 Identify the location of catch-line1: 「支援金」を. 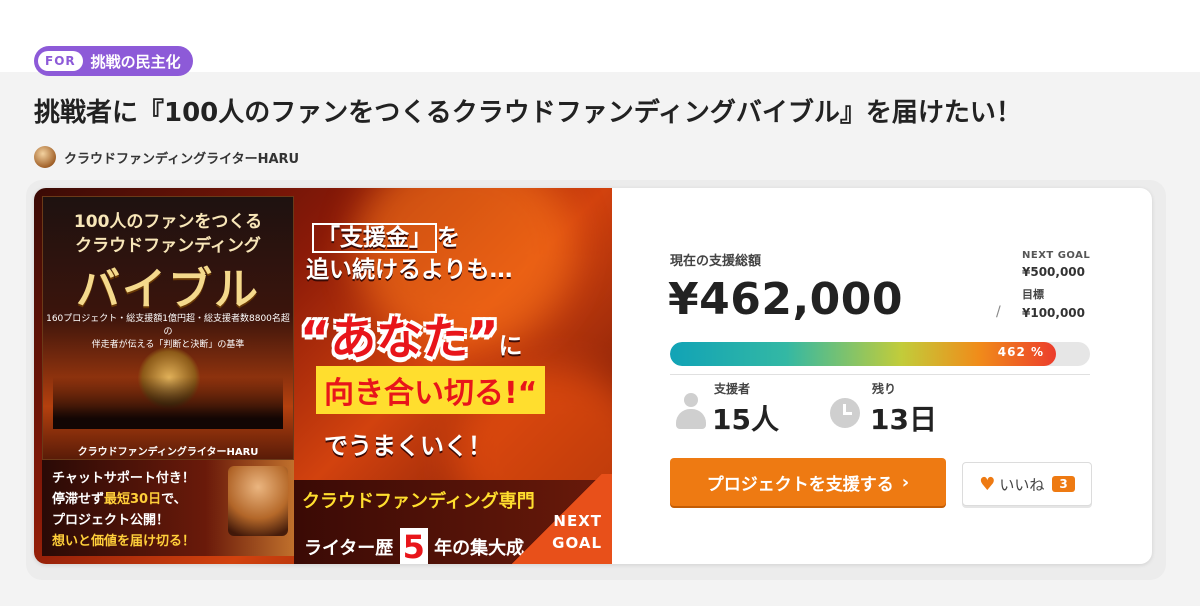
(386, 235).